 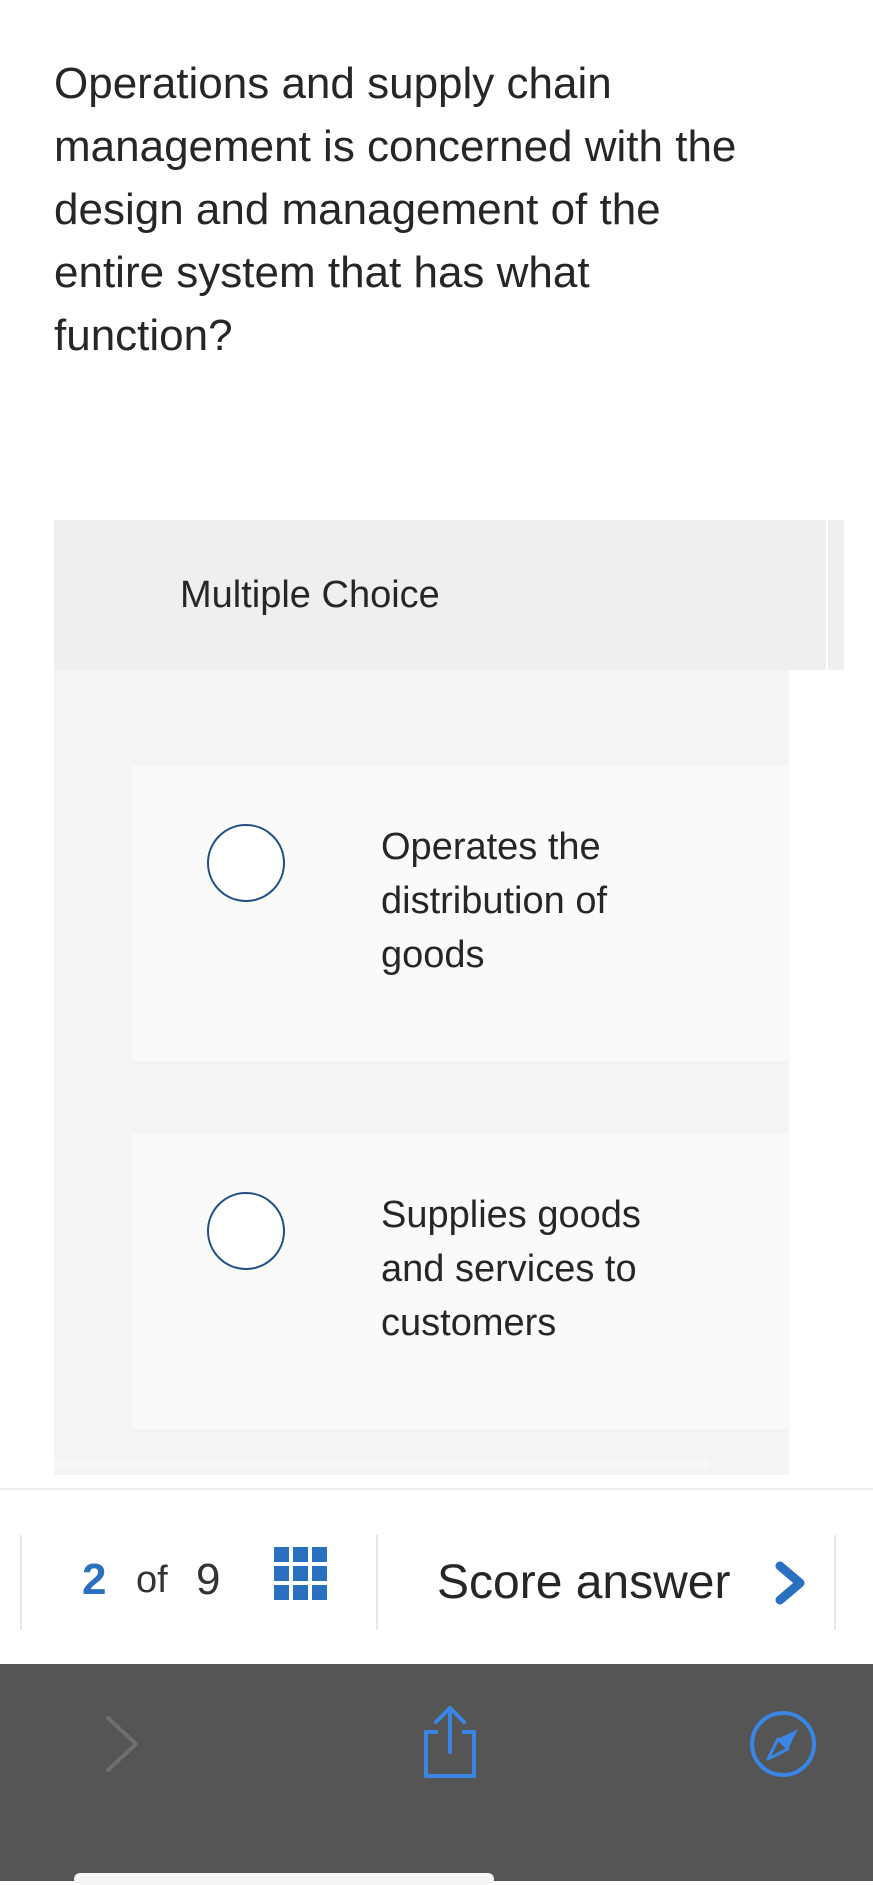 What do you see at coordinates (783, 1744) in the screenshot?
I see `compass-icon` at bounding box center [783, 1744].